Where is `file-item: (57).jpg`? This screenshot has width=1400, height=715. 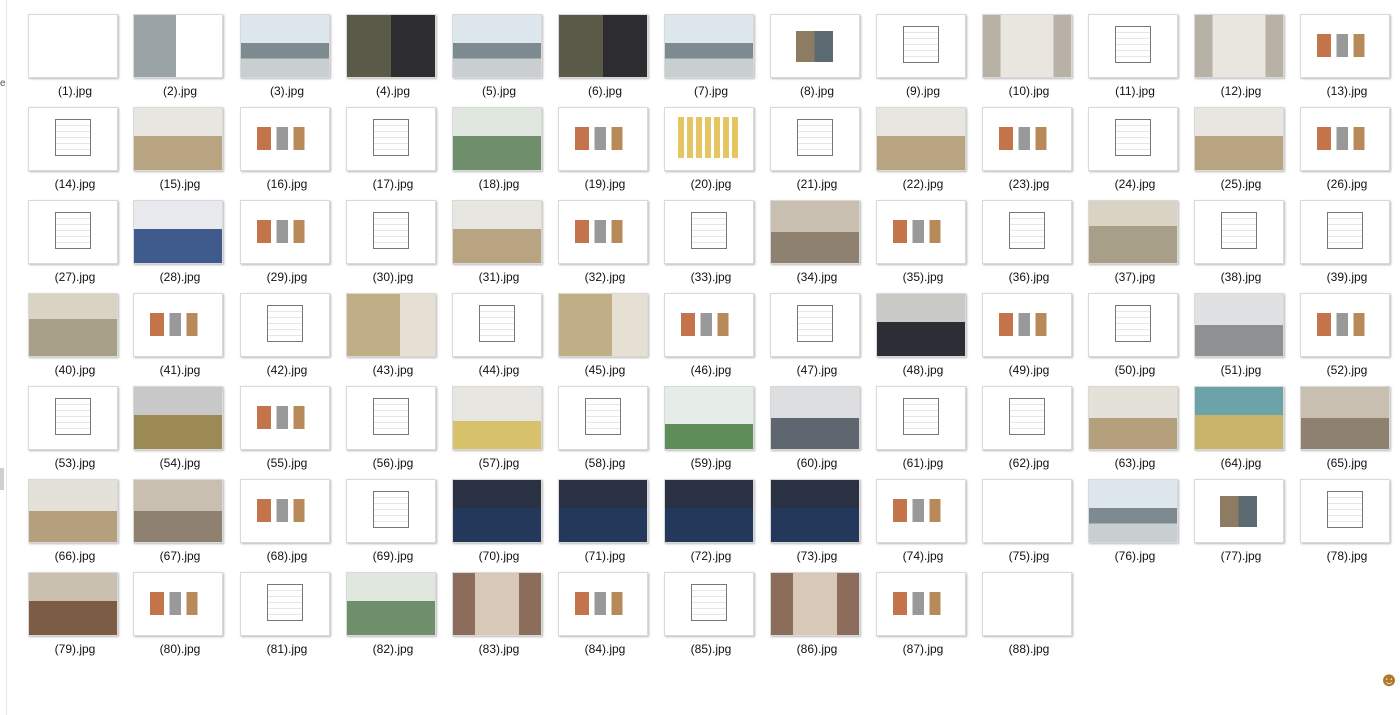
file-item: (57).jpg is located at coordinates (502, 432).